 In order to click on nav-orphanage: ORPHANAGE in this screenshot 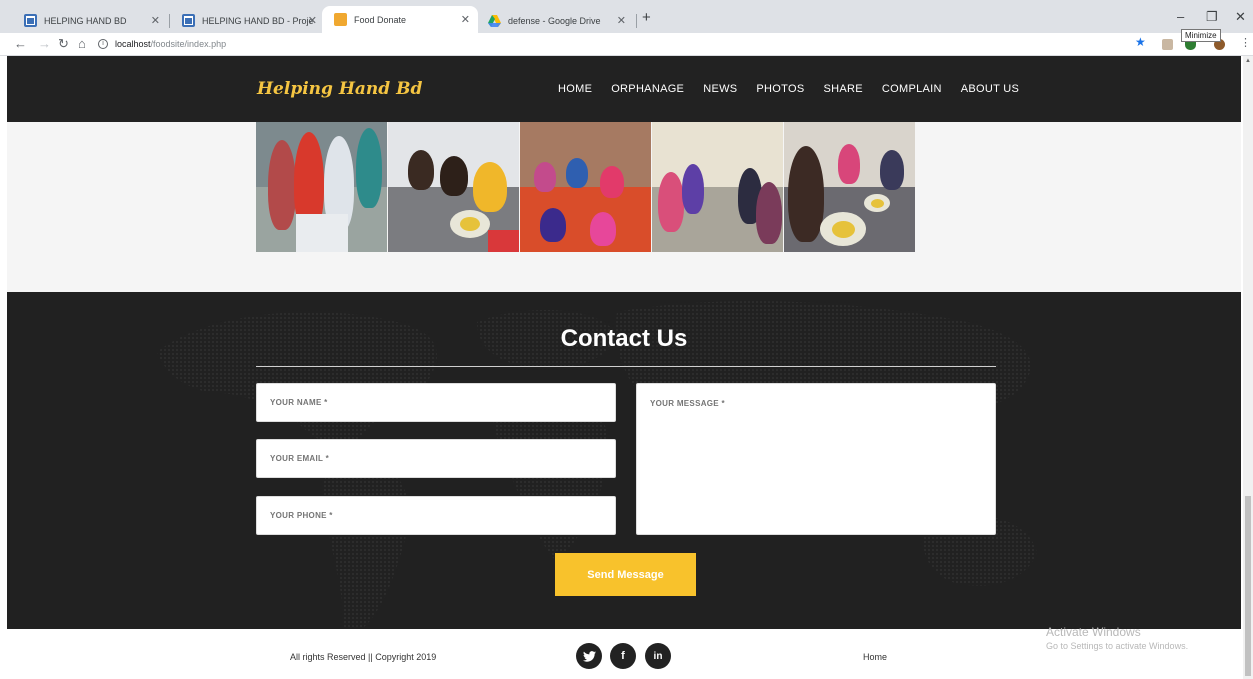, I will do `click(647, 89)`.